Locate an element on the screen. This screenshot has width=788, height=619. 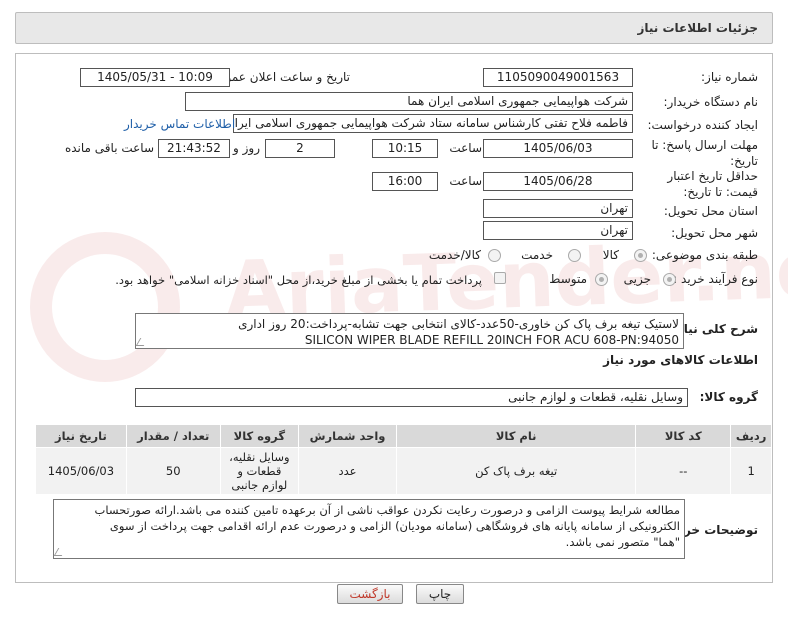
cell-code: -- is located at coordinates (683, 471).